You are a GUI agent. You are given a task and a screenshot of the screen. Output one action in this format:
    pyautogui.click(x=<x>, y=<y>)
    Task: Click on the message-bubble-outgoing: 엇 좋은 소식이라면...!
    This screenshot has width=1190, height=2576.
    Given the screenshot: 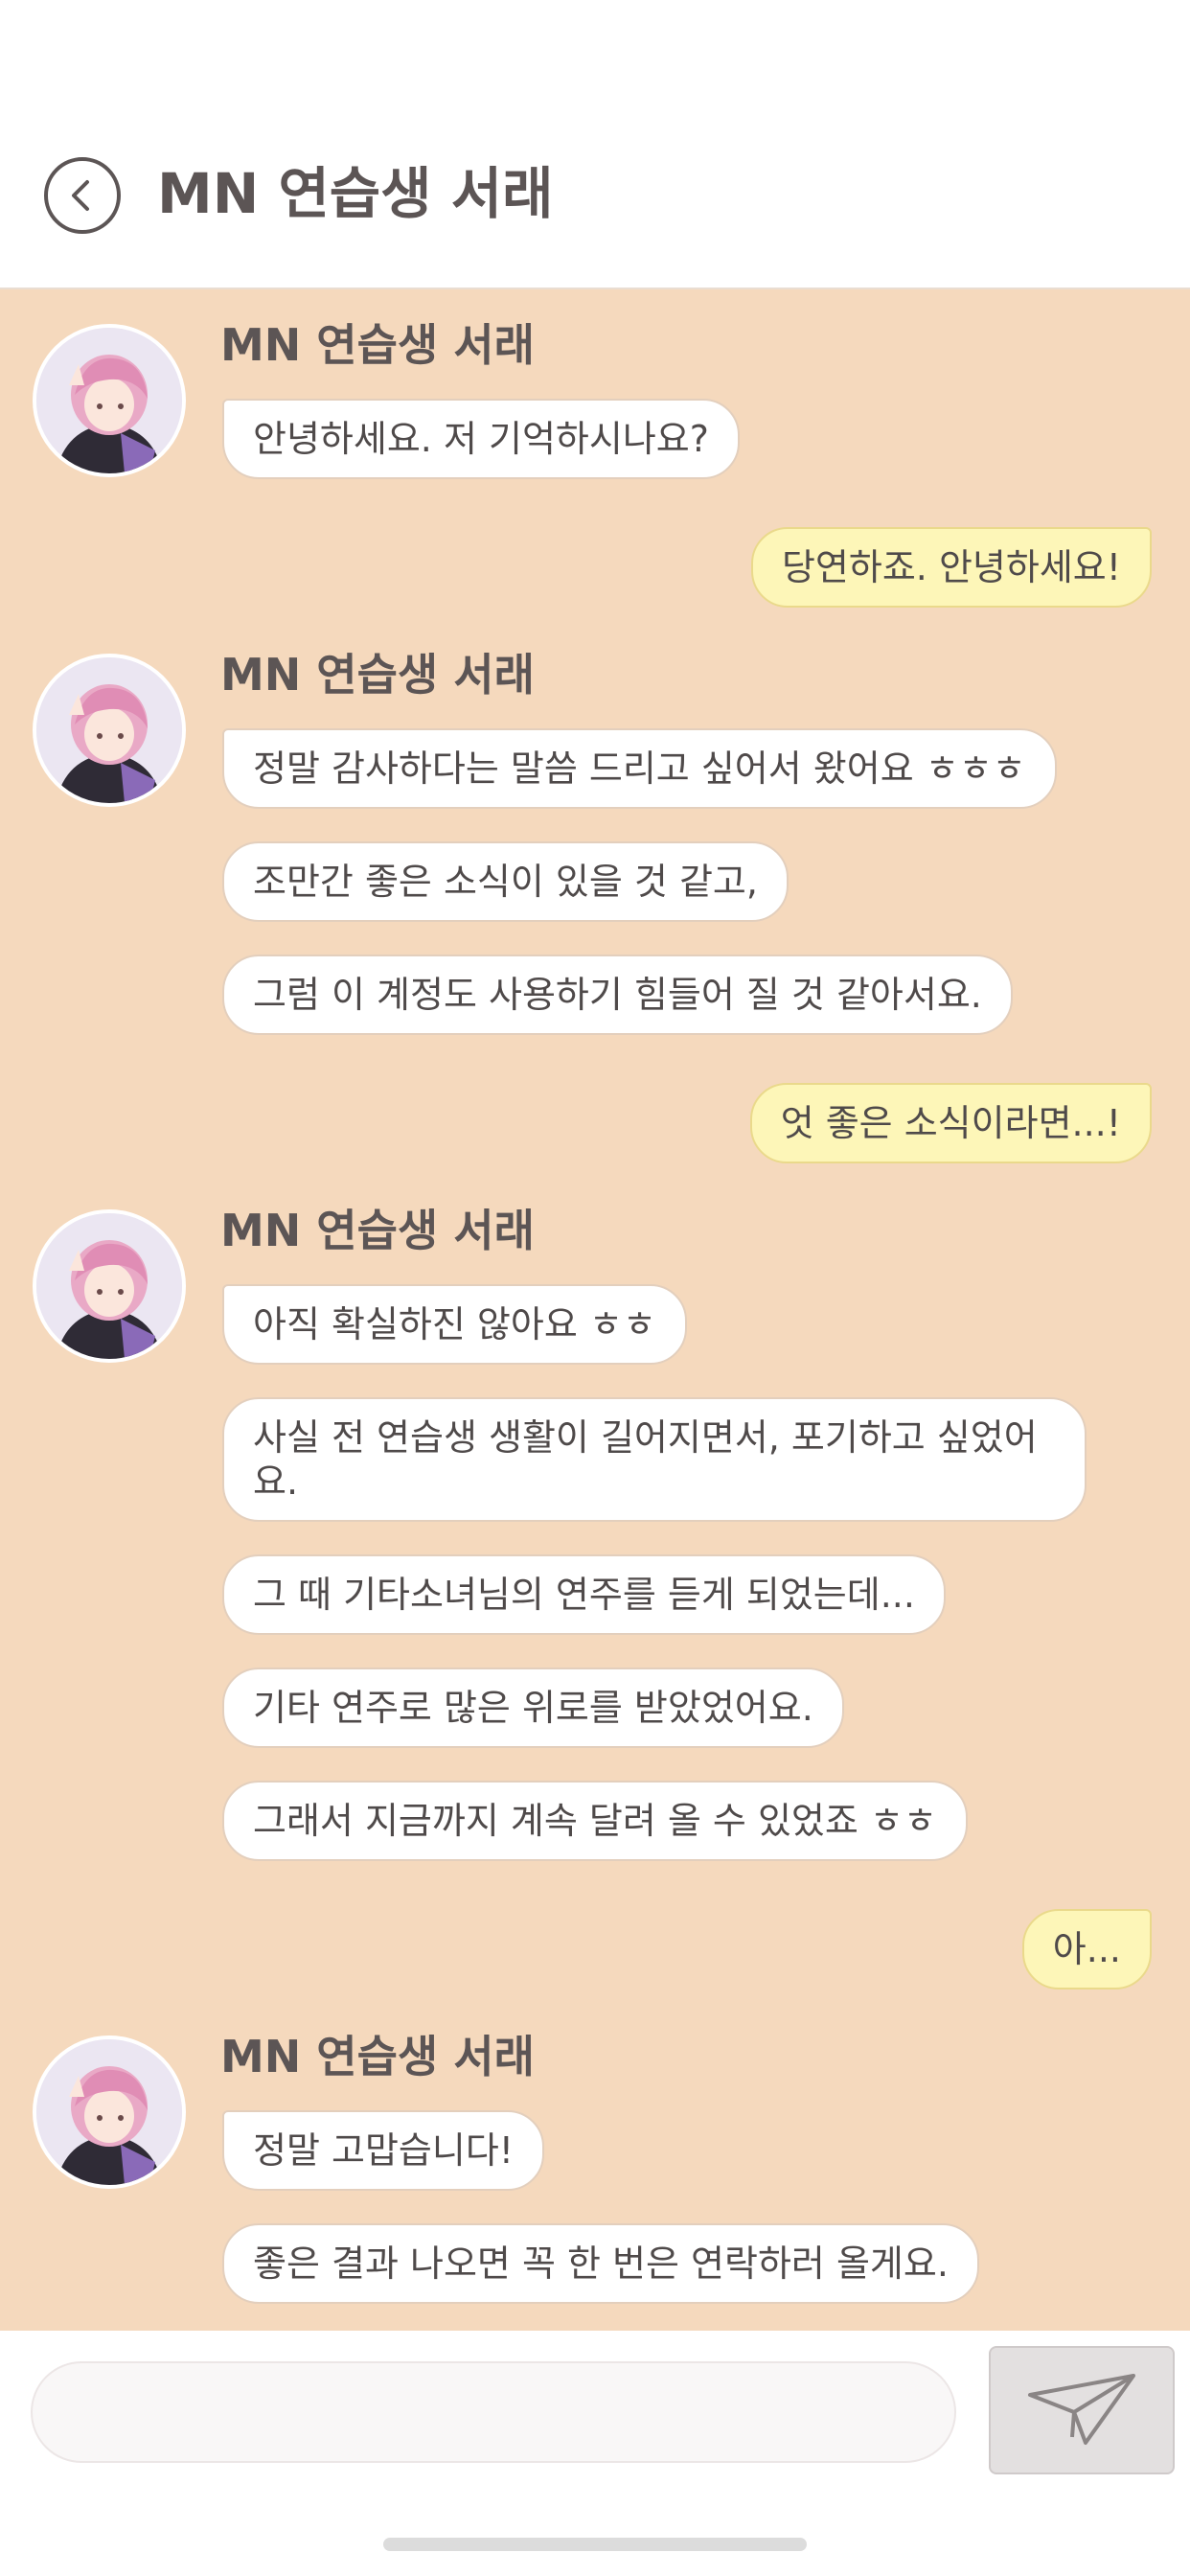 What is the action you would take?
    pyautogui.click(x=951, y=1123)
    